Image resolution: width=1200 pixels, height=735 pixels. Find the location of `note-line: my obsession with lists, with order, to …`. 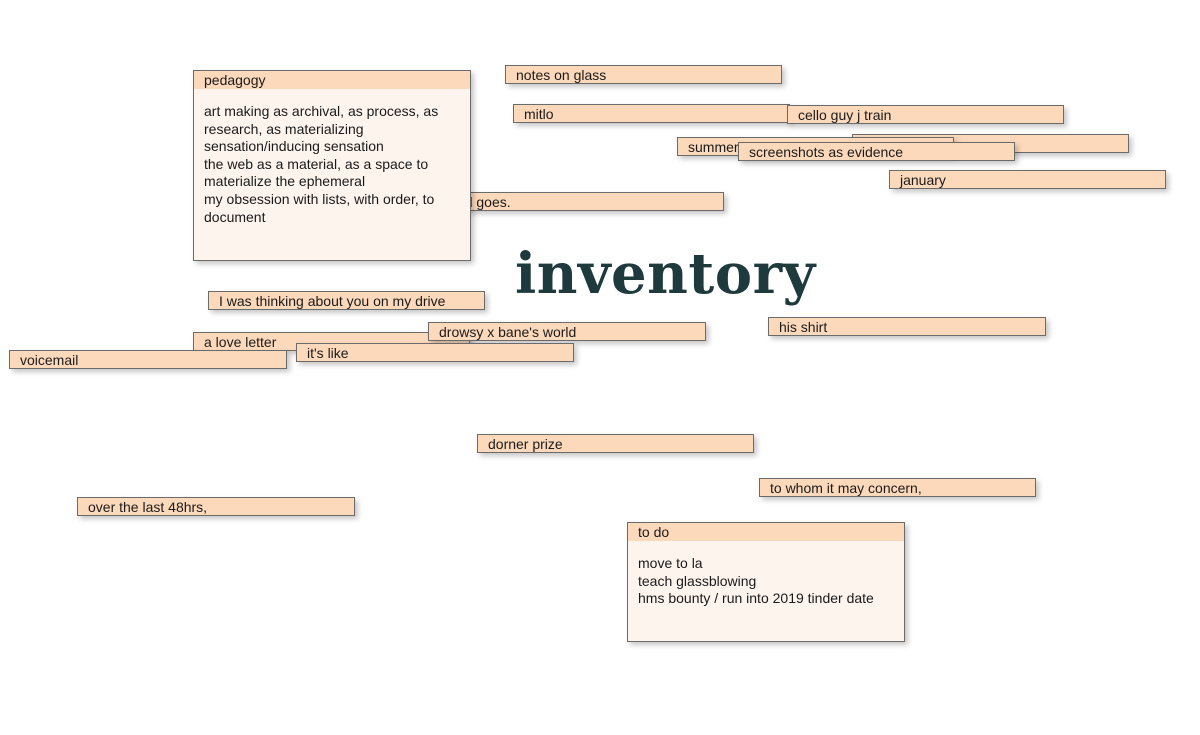

note-line: my obsession with lists, with order, to … is located at coordinates (319, 207).